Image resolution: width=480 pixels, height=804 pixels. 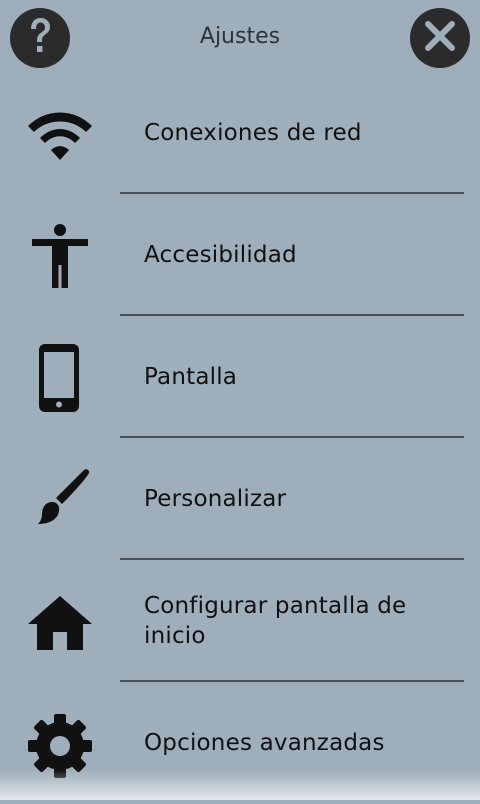 I want to click on menu-item-label: Conexiones de red, so click(x=253, y=133).